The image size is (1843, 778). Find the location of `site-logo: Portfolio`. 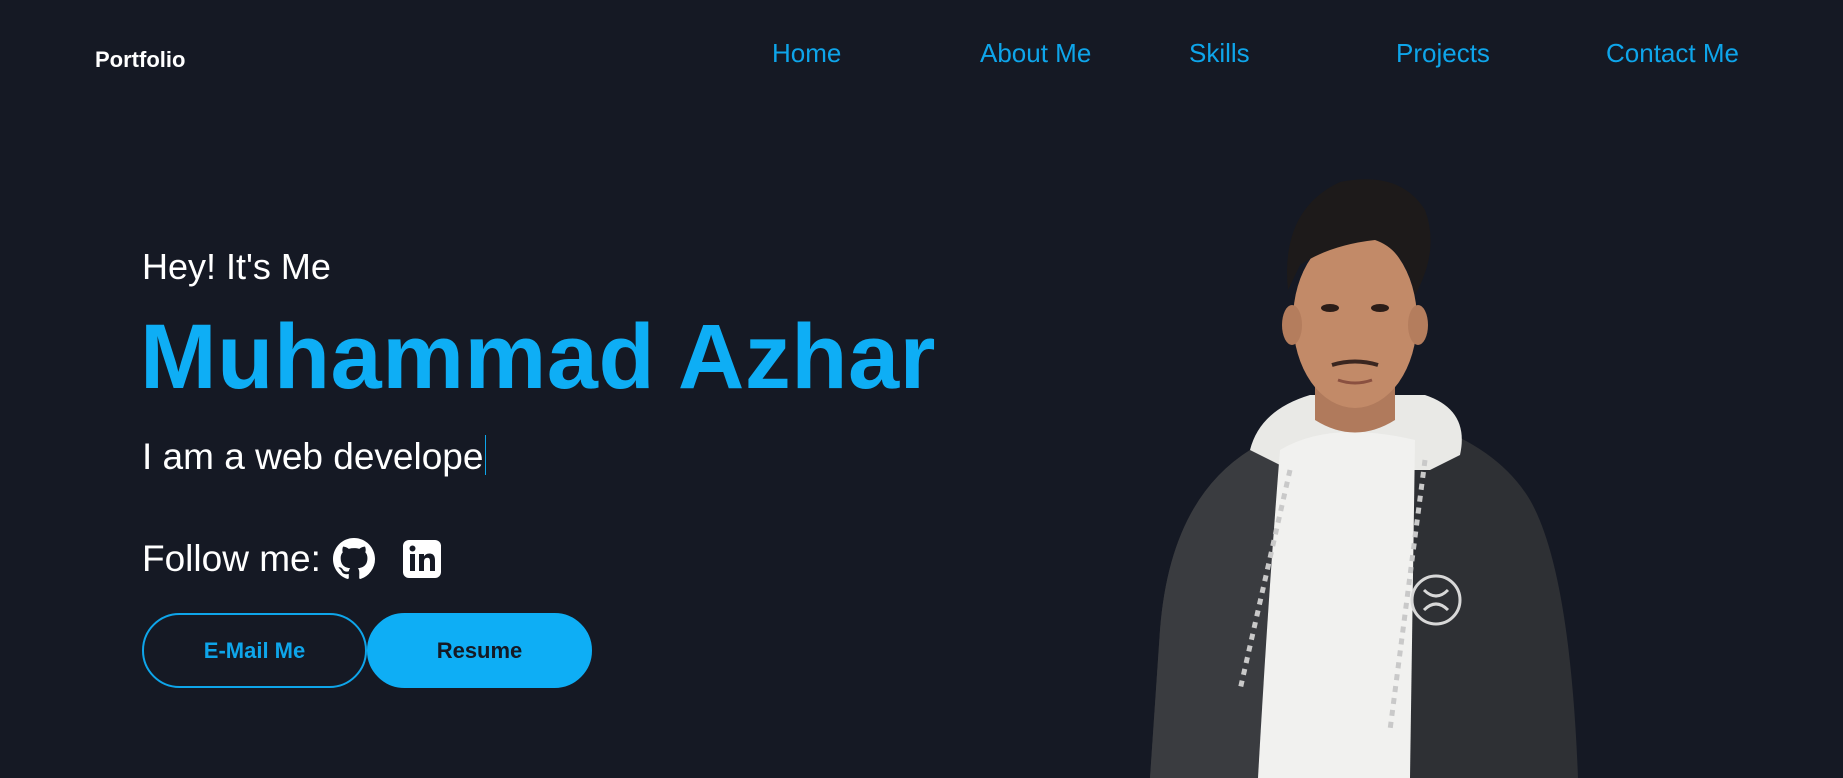

site-logo: Portfolio is located at coordinates (140, 60).